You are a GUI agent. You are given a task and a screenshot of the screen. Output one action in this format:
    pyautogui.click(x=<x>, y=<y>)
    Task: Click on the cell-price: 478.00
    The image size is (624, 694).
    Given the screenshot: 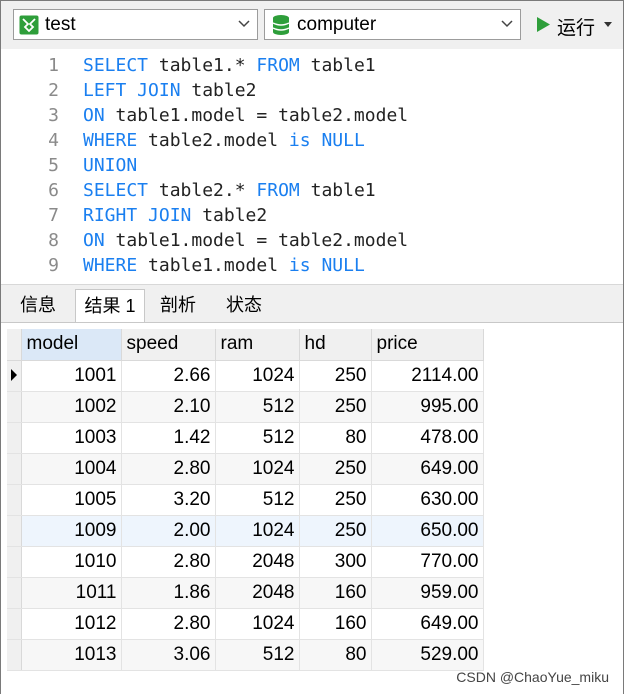 What is the action you would take?
    pyautogui.click(x=427, y=438)
    